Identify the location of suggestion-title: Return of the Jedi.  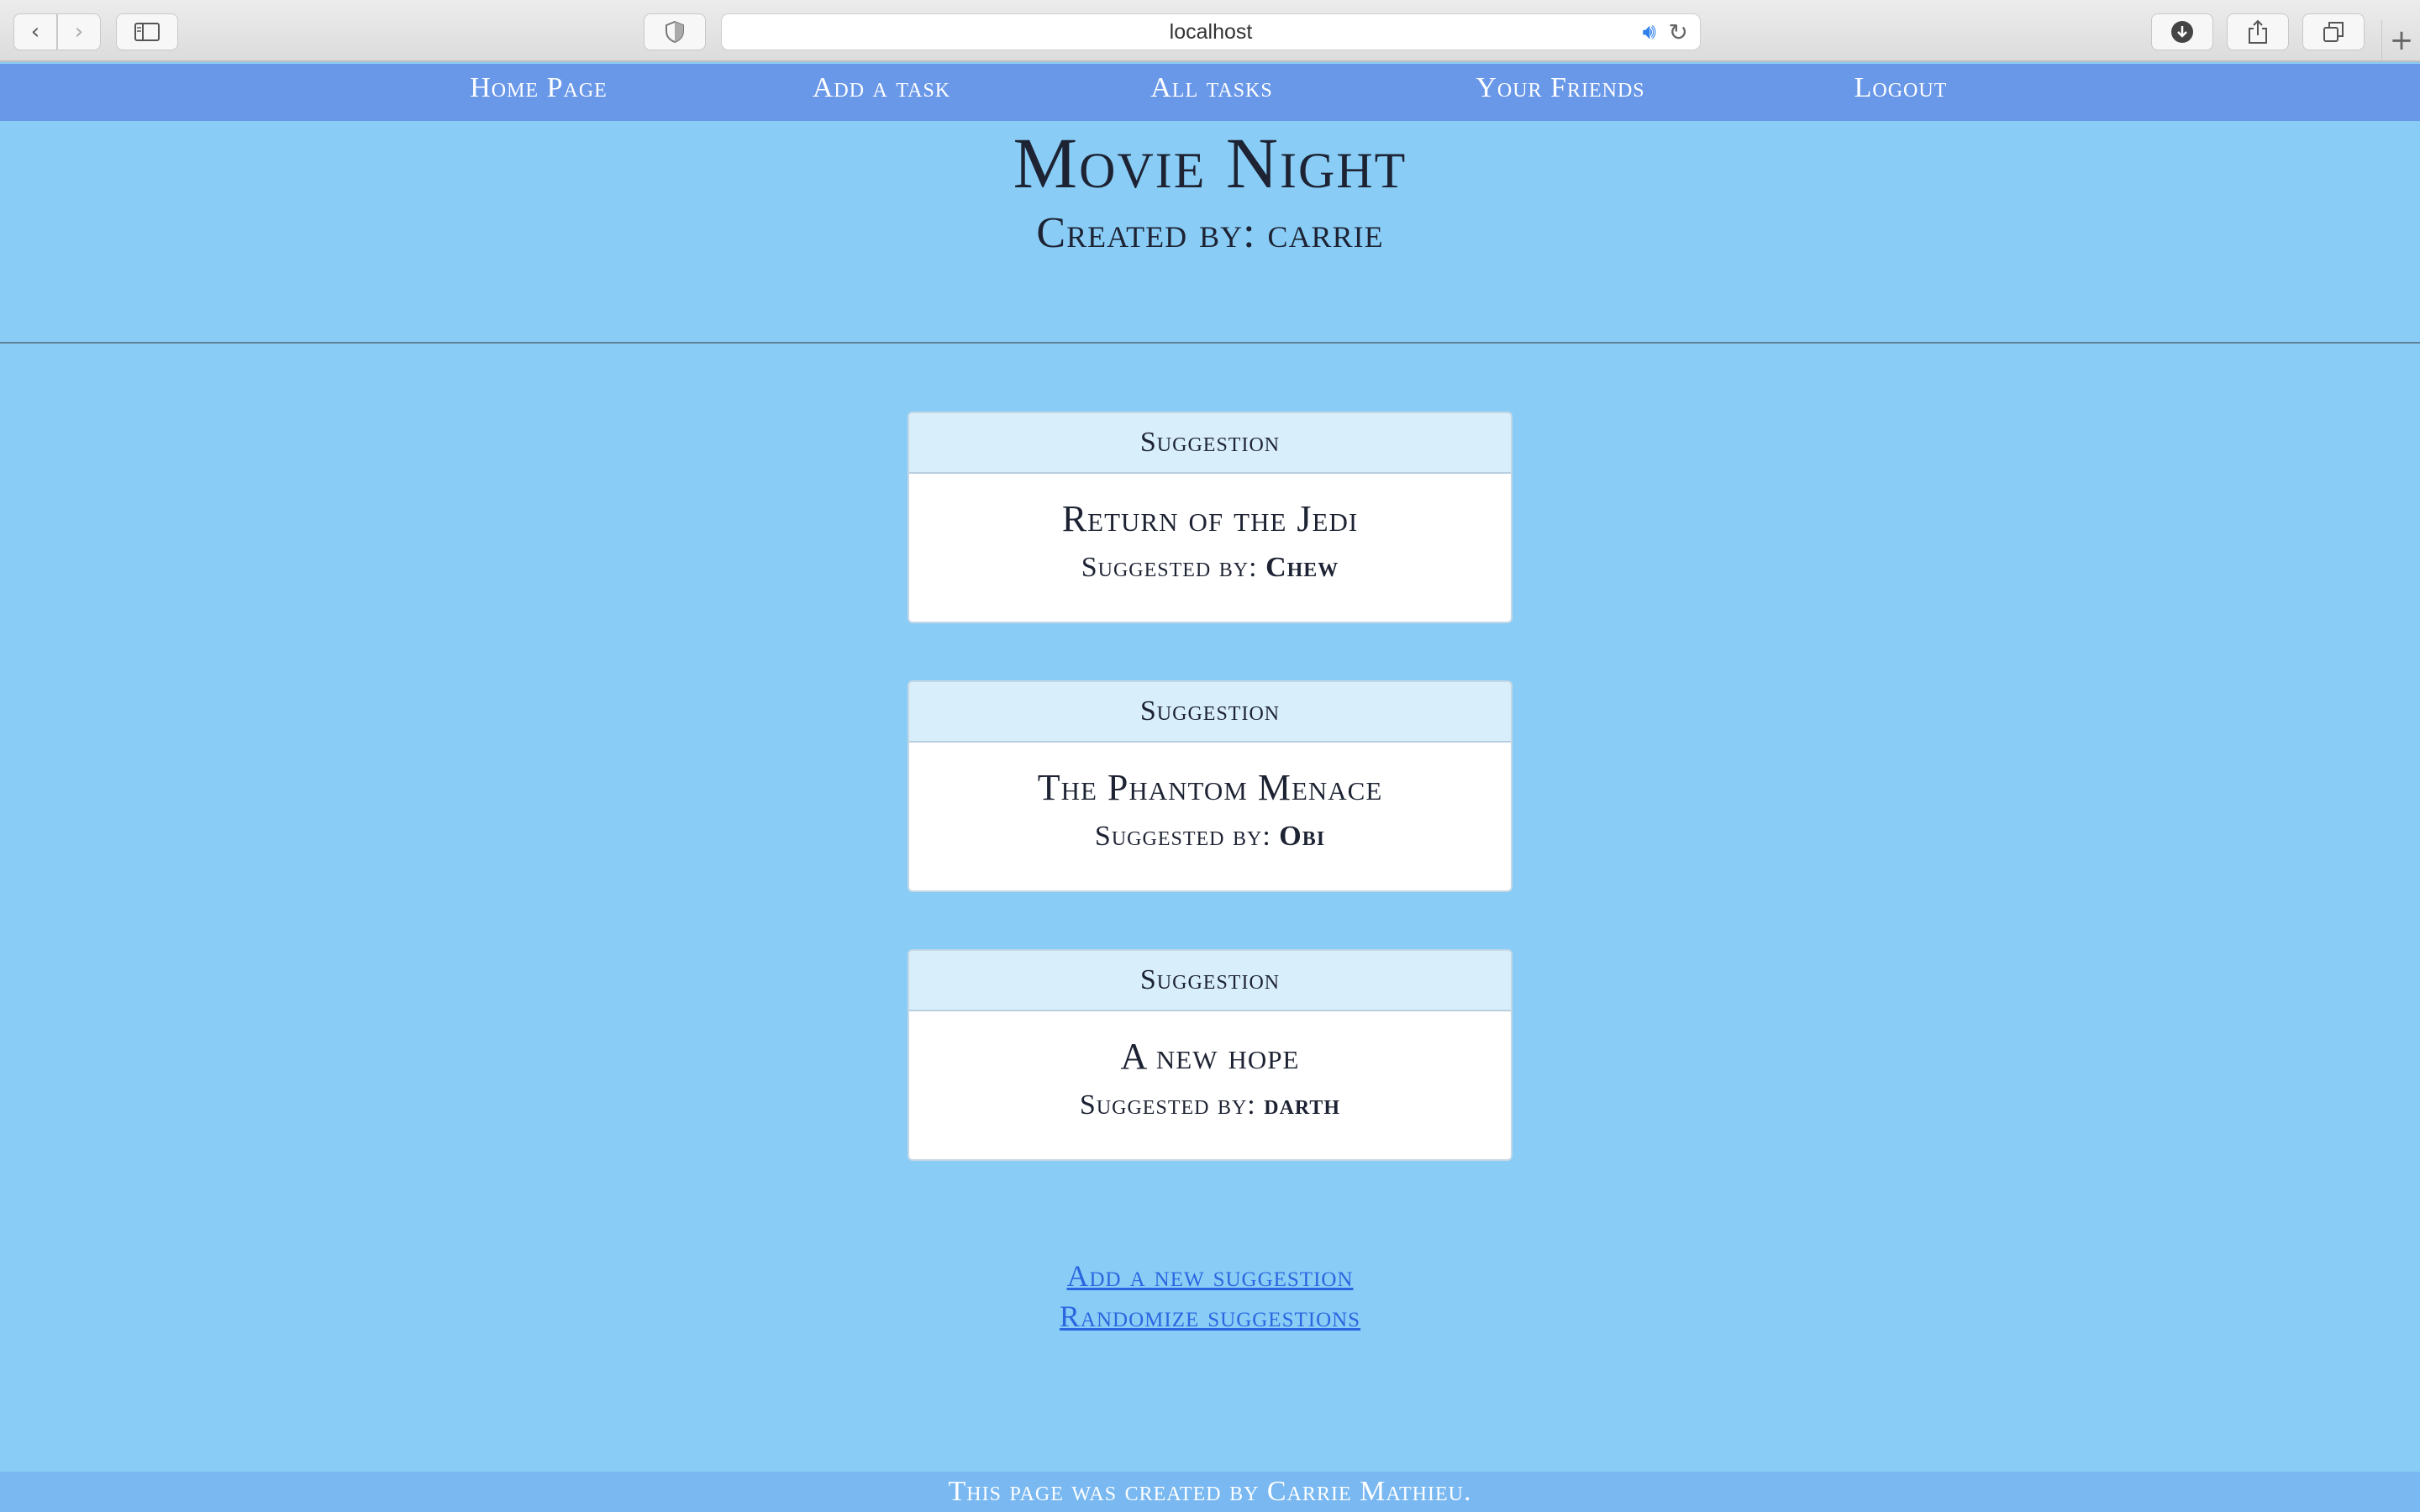
(1210, 518).